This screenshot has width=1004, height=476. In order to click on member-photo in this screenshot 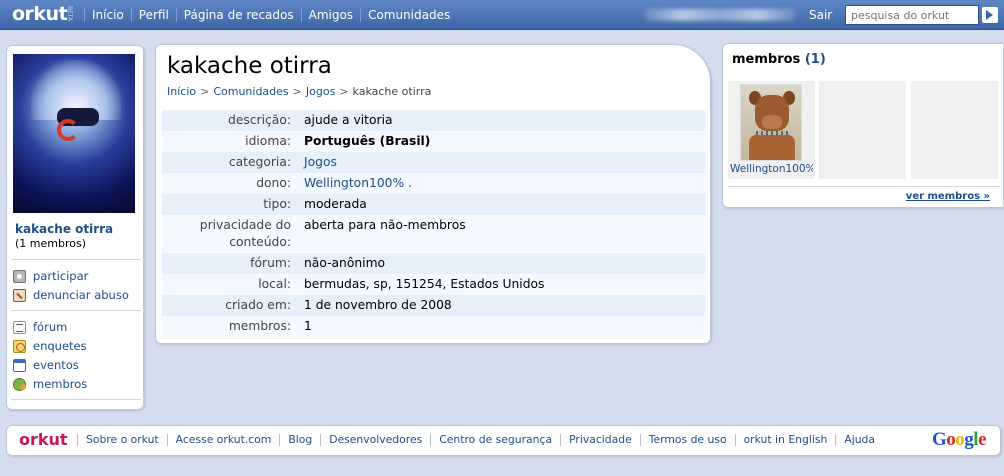, I will do `click(771, 122)`.